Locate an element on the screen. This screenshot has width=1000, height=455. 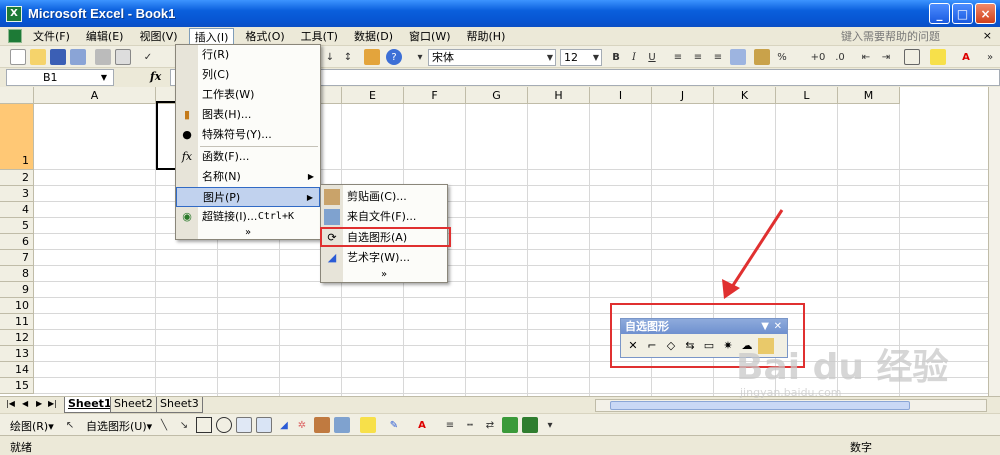
insert-column-item: 列(C) is located at coordinates (248, 75).